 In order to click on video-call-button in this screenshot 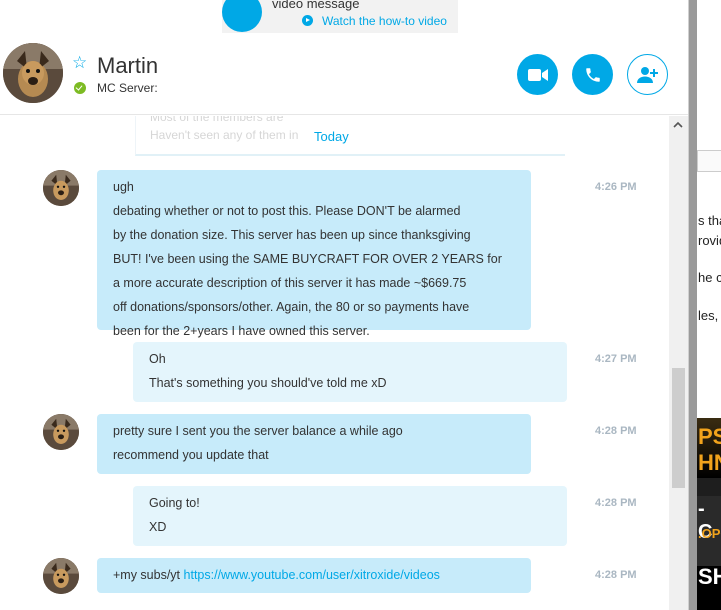, I will do `click(537, 74)`.